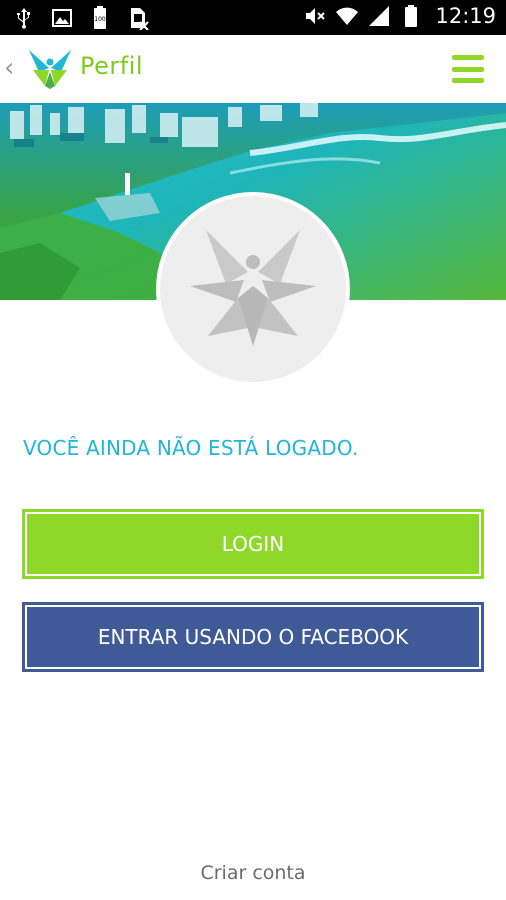  What do you see at coordinates (12, 68) in the screenshot?
I see `chevron-left-icon: ‹` at bounding box center [12, 68].